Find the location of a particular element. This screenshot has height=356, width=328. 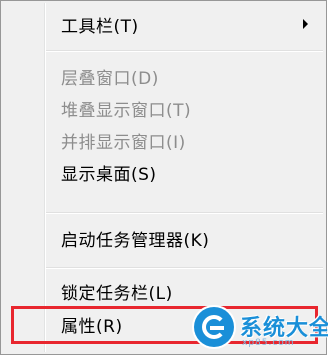

menu-item-label: 显示桌面(S) is located at coordinates (109, 174).